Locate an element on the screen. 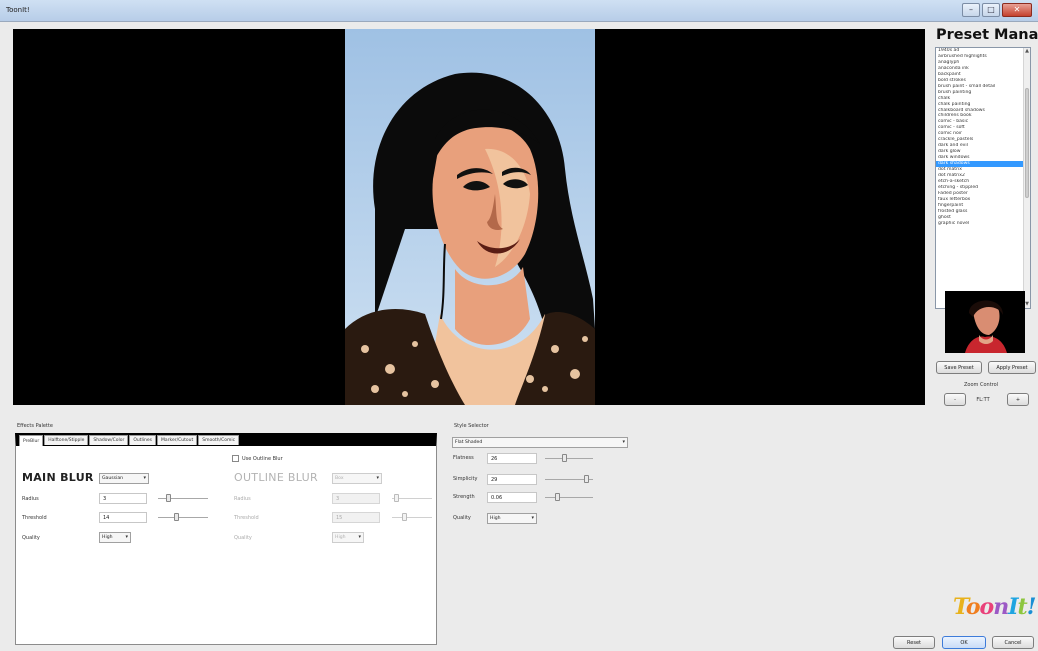 The width and height of the screenshot is (1038, 651). ok-button: OK is located at coordinates (964, 642).